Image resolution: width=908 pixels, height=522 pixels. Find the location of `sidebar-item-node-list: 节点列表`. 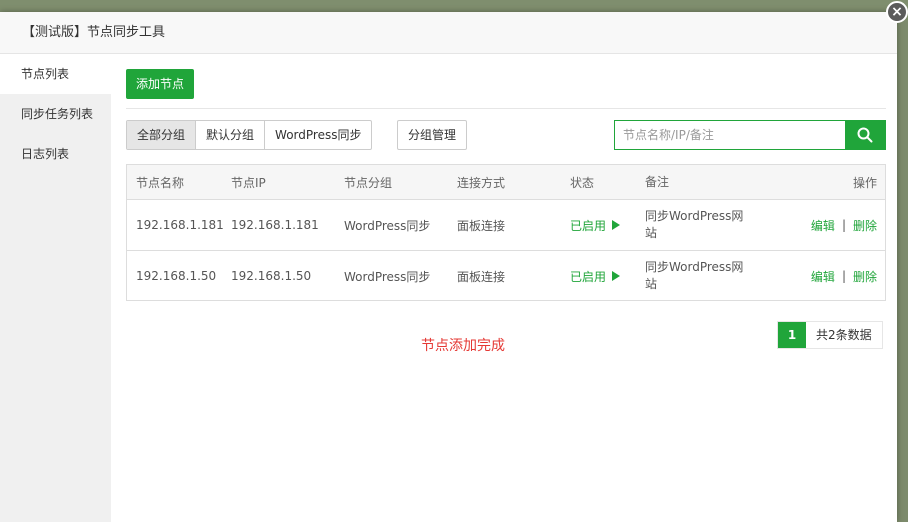

sidebar-item-node-list: 节点列表 is located at coordinates (55, 74).